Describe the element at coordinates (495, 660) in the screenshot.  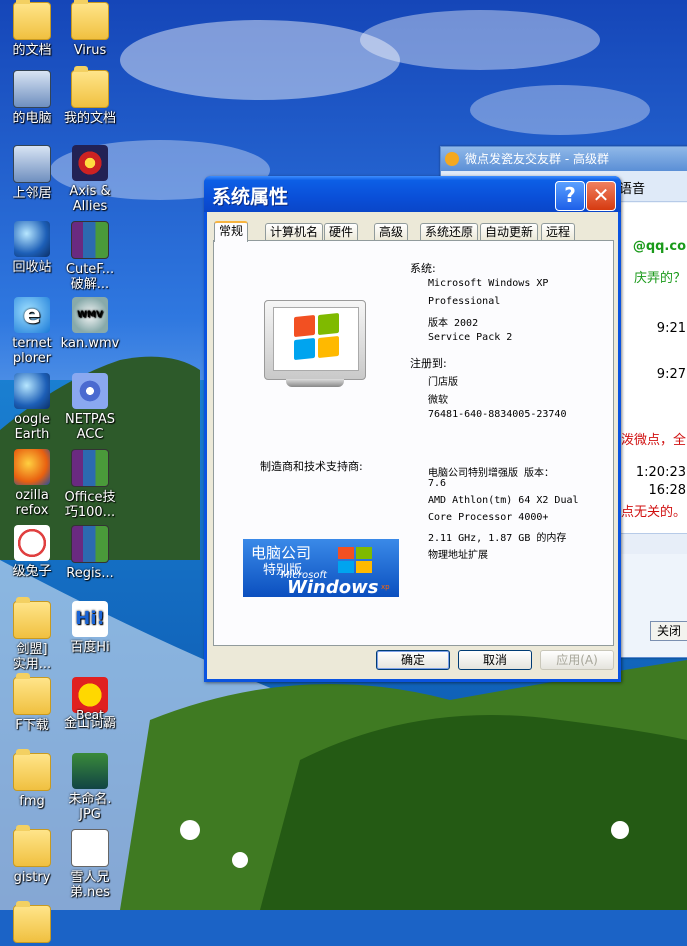
I see `cancel-button: 取消` at that location.